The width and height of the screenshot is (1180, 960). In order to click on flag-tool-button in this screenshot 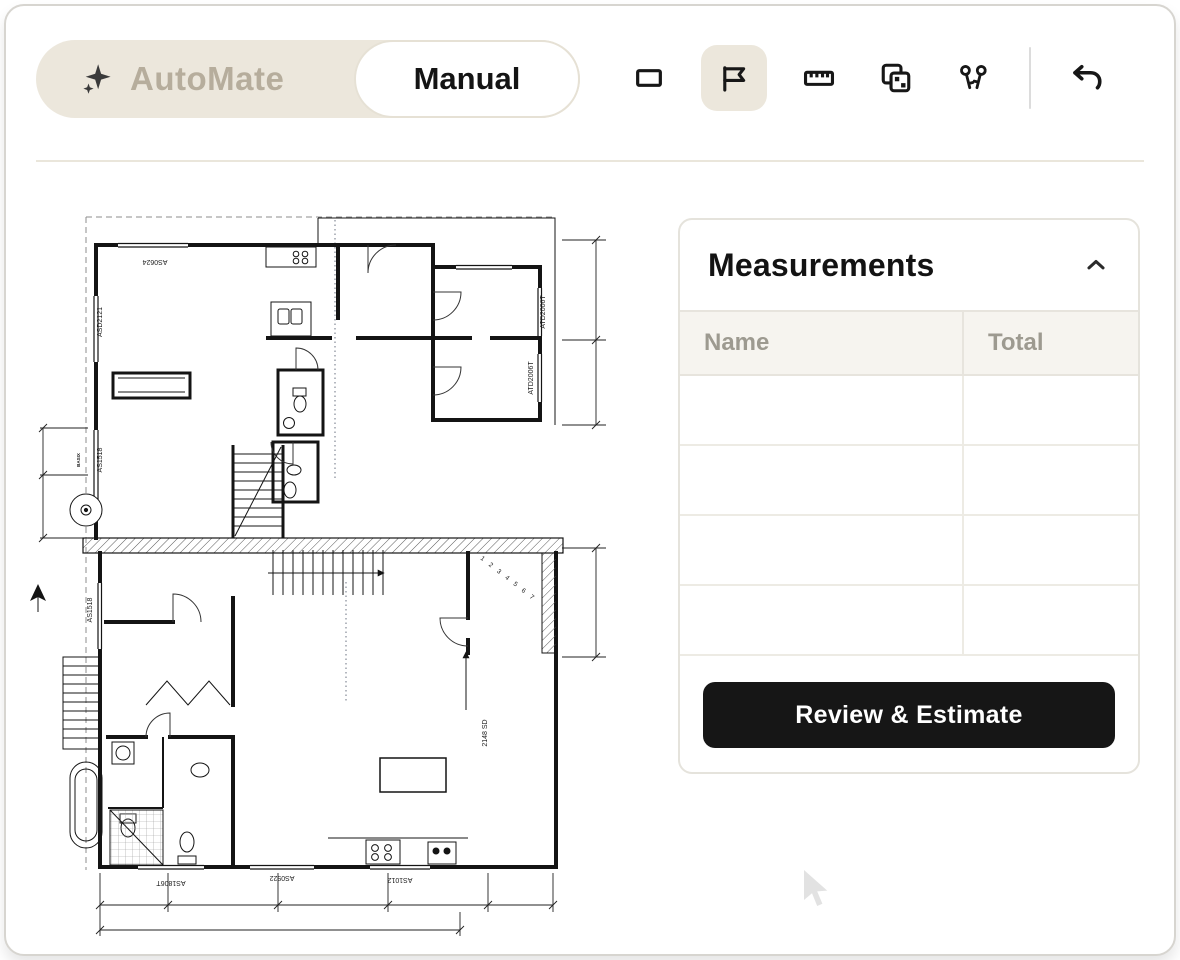, I will do `click(734, 78)`.